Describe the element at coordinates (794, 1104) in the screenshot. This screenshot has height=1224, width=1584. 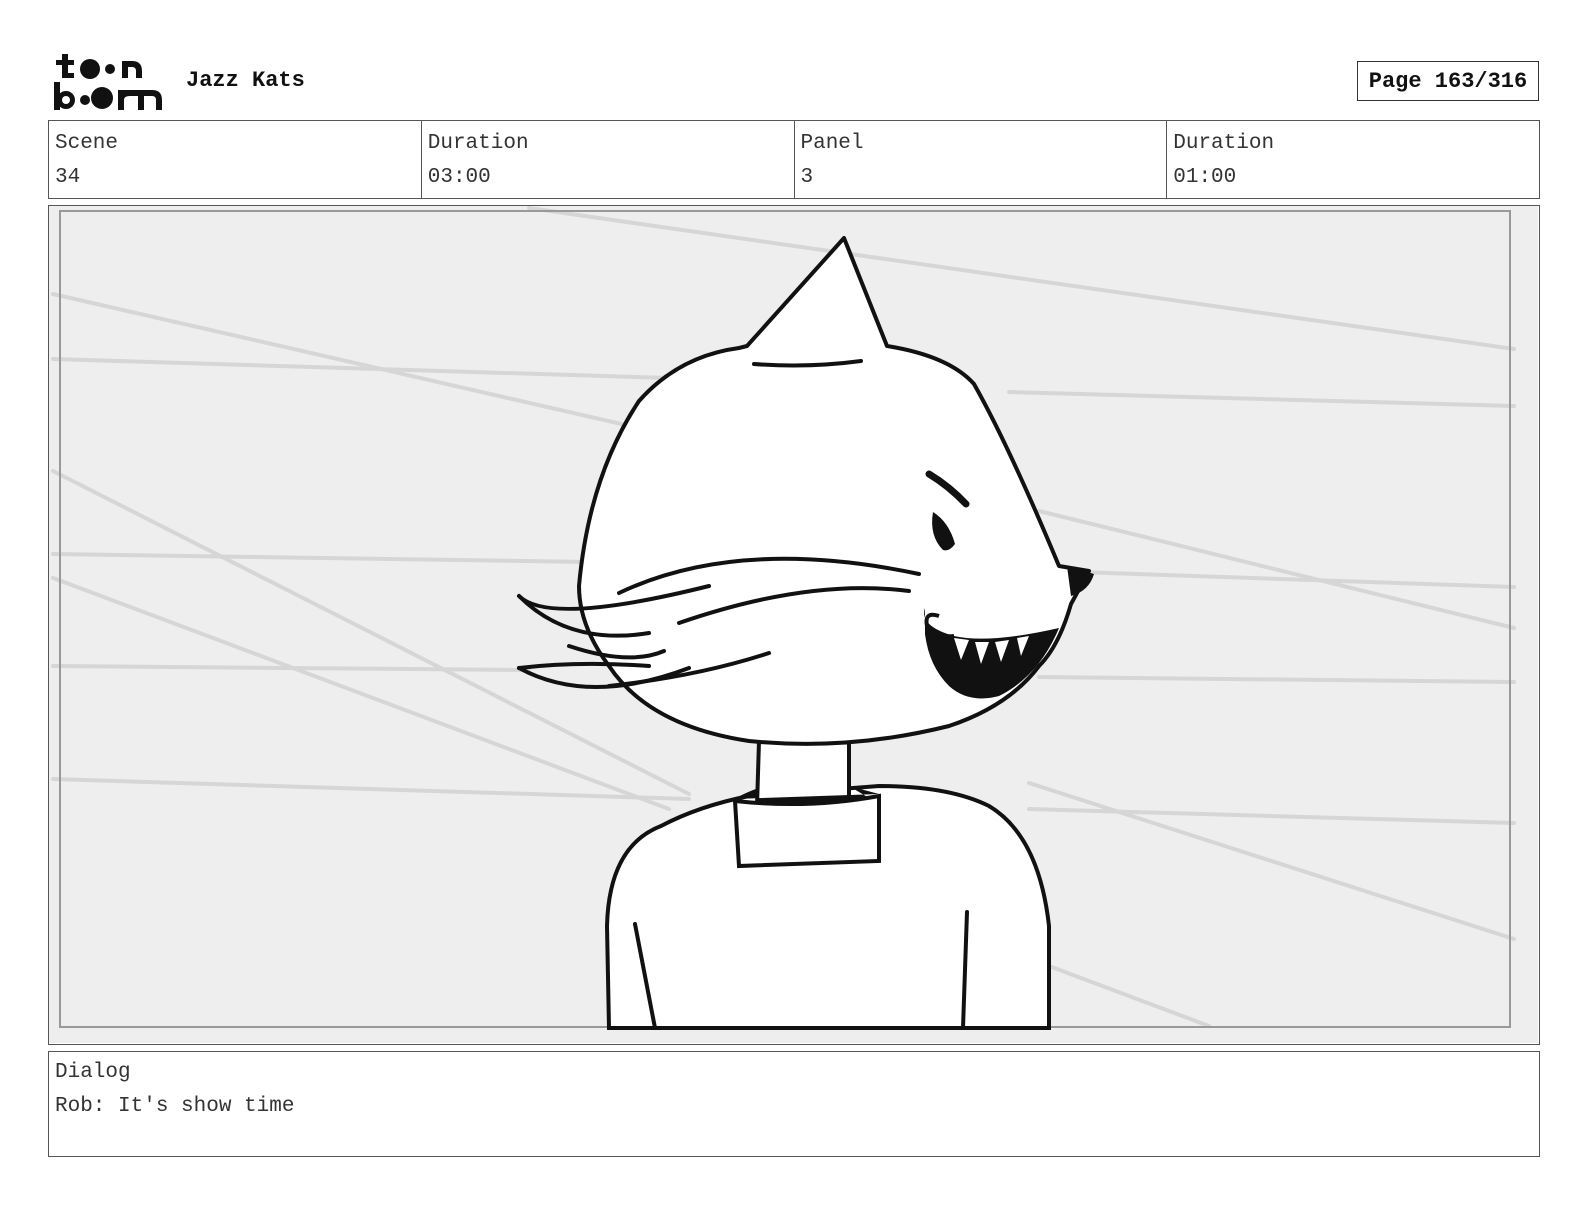
I see `dialog-box: Dialog Rob: It's show time` at that location.